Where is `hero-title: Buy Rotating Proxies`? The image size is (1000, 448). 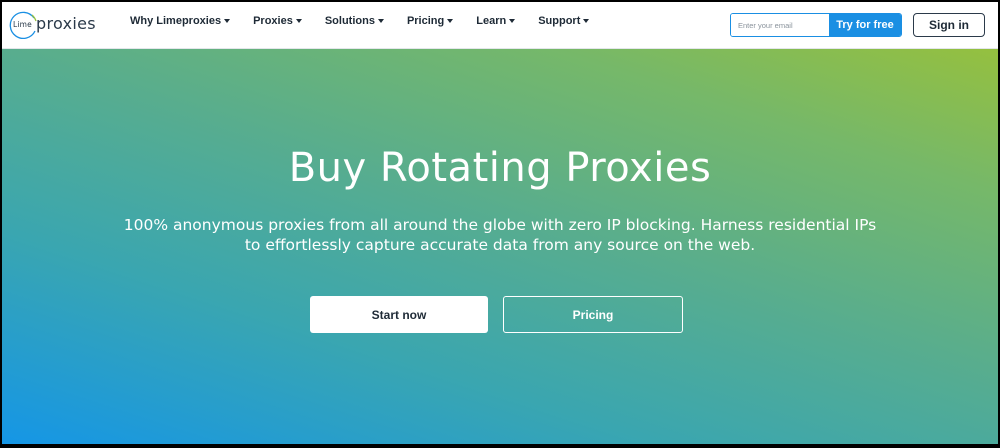
hero-title: Buy Rotating Proxies is located at coordinates (500, 168).